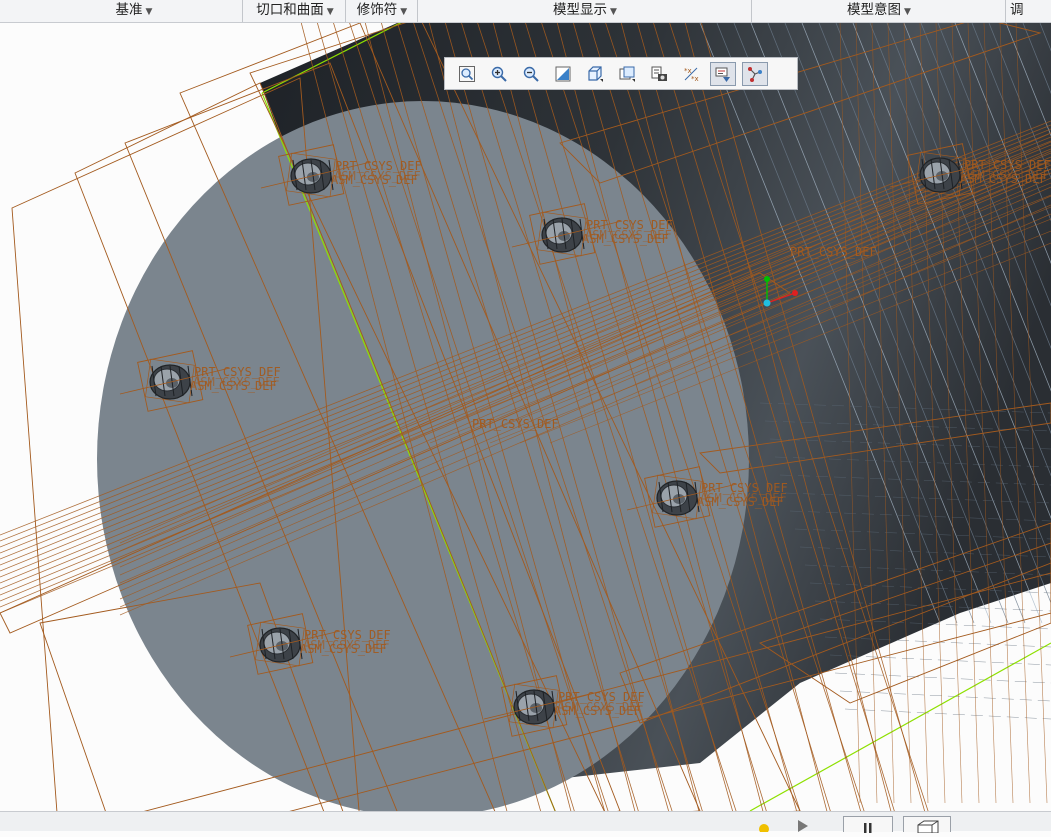 The height and width of the screenshot is (837, 1051). Describe the element at coordinates (129, 10) in the screenshot. I see `ribbon-group-label: 基准` at that location.